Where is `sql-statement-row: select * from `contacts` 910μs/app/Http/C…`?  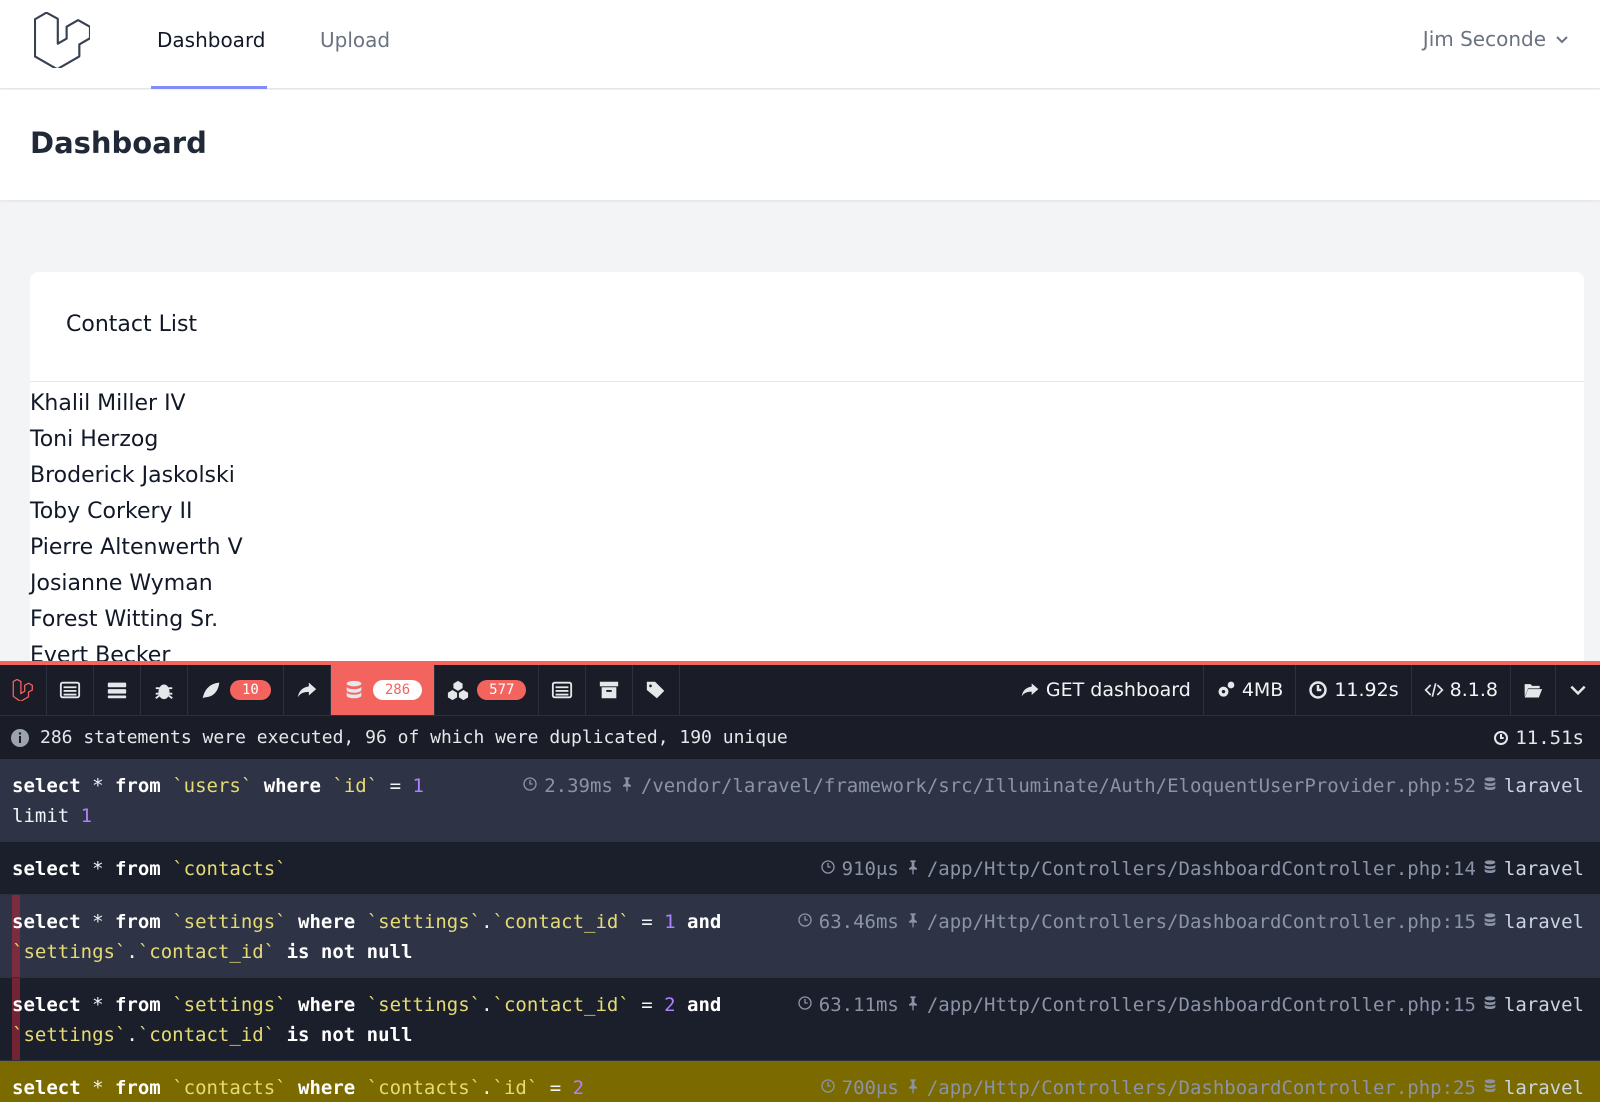
sql-statement-row: select * from `contacts` 910μs/app/Http/C… is located at coordinates (800, 868).